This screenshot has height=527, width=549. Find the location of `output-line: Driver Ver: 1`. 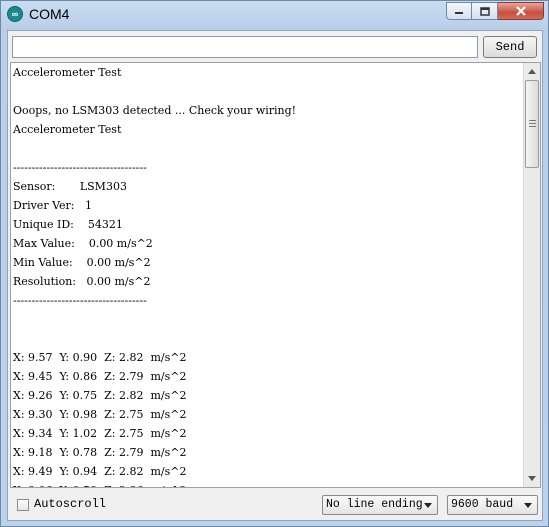

output-line: Driver Ver: 1 is located at coordinates (52, 205).